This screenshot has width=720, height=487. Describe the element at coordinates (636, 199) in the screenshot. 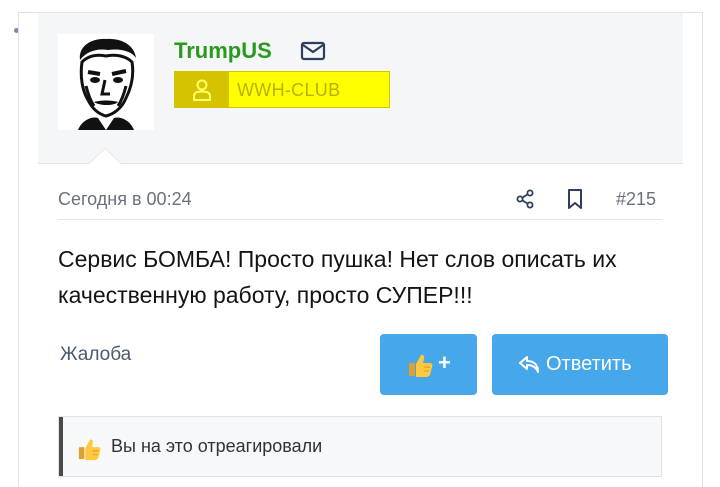

I see `post-number-link: #215` at that location.